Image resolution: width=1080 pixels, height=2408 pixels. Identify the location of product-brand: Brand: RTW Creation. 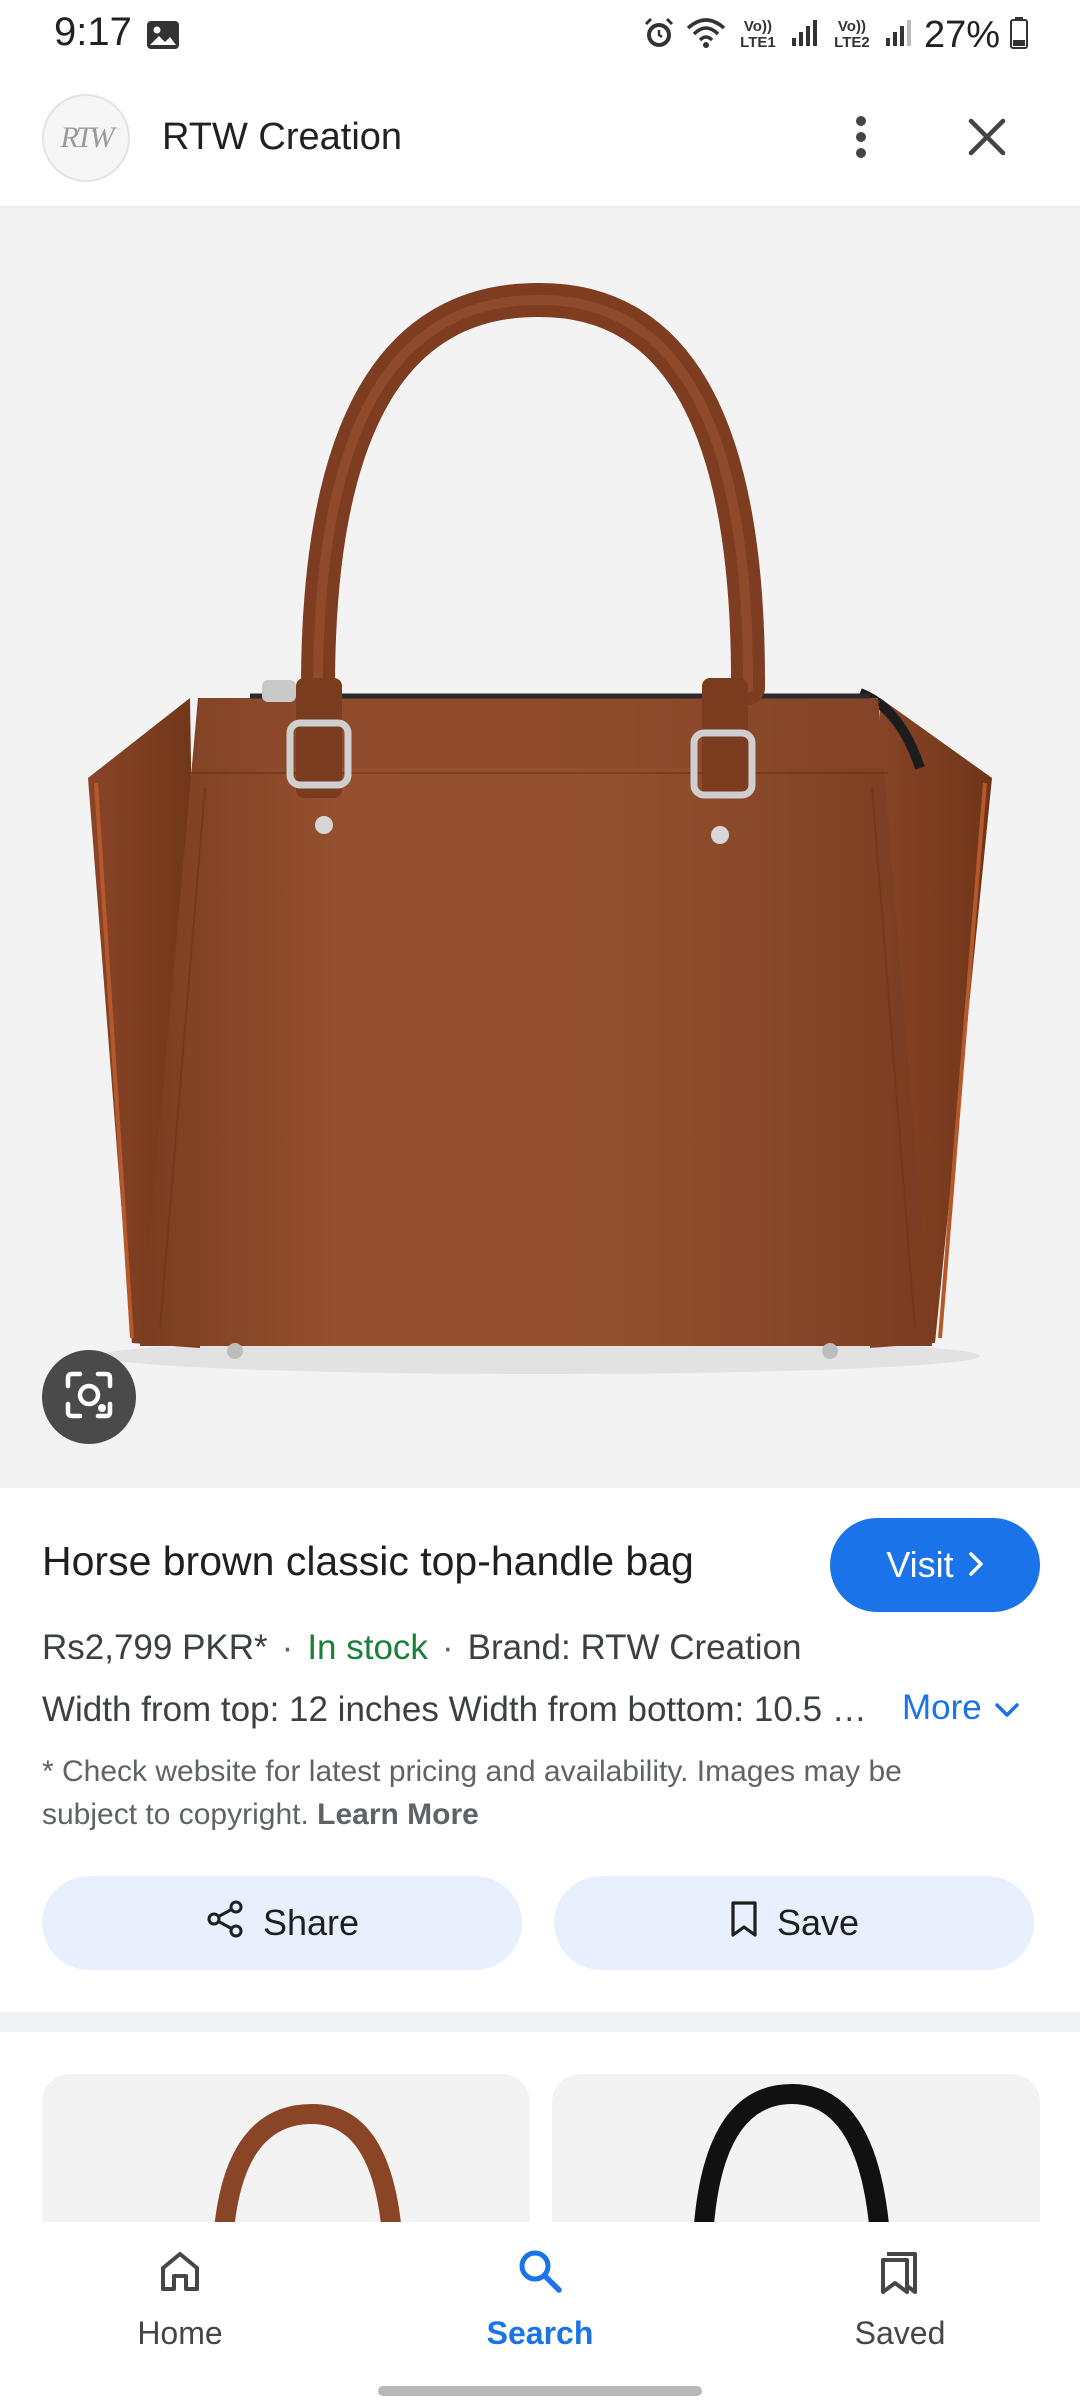
(634, 1647).